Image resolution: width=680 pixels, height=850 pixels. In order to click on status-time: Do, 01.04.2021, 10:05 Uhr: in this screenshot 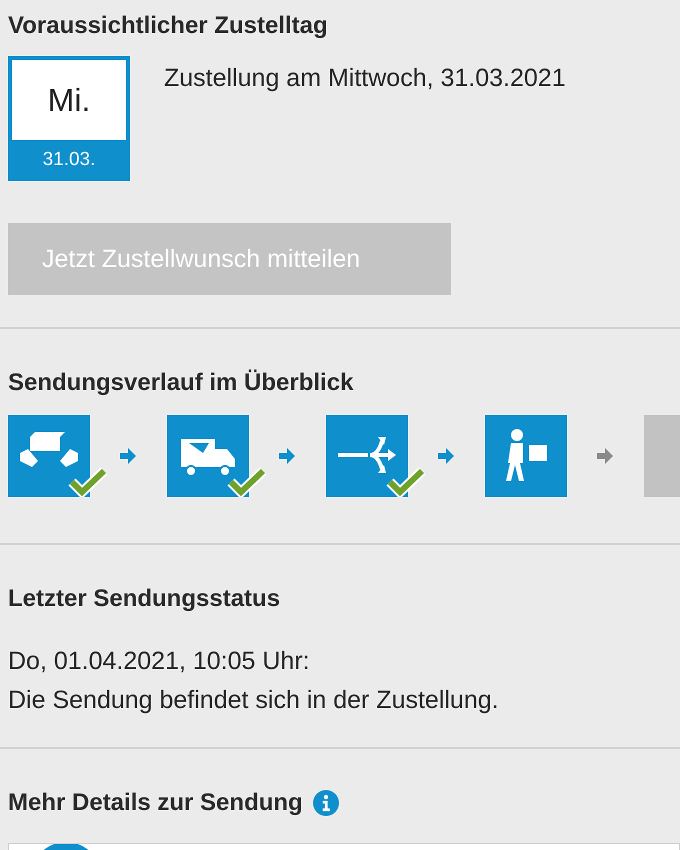, I will do `click(159, 661)`.